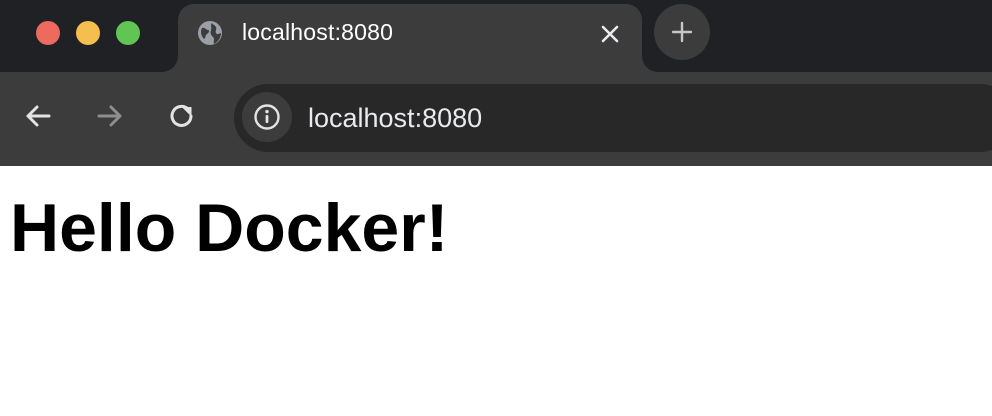  Describe the element at coordinates (613, 118) in the screenshot. I see `address-bar: localhost:8080` at that location.